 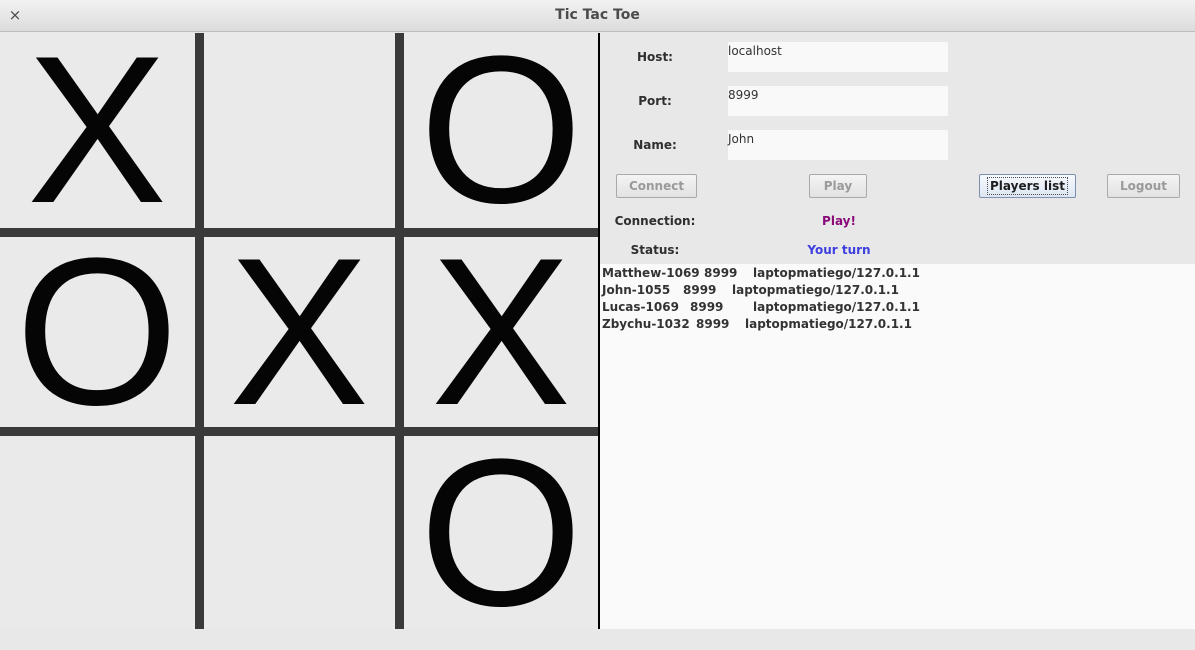 I want to click on title-bar: × Tic Tac Toe, so click(x=597, y=16).